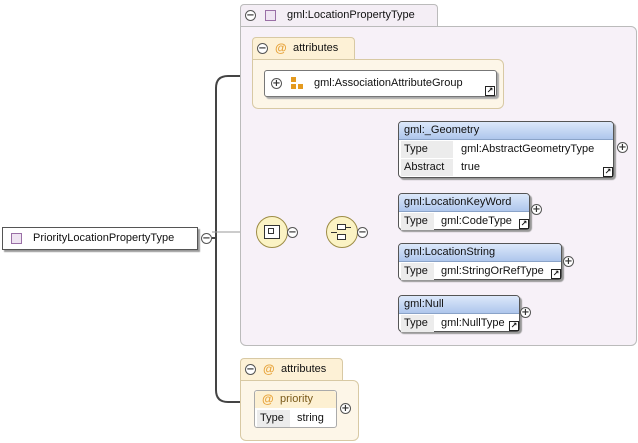  Describe the element at coordinates (298, 84) in the screenshot. I see `attribute-group-icon` at that location.